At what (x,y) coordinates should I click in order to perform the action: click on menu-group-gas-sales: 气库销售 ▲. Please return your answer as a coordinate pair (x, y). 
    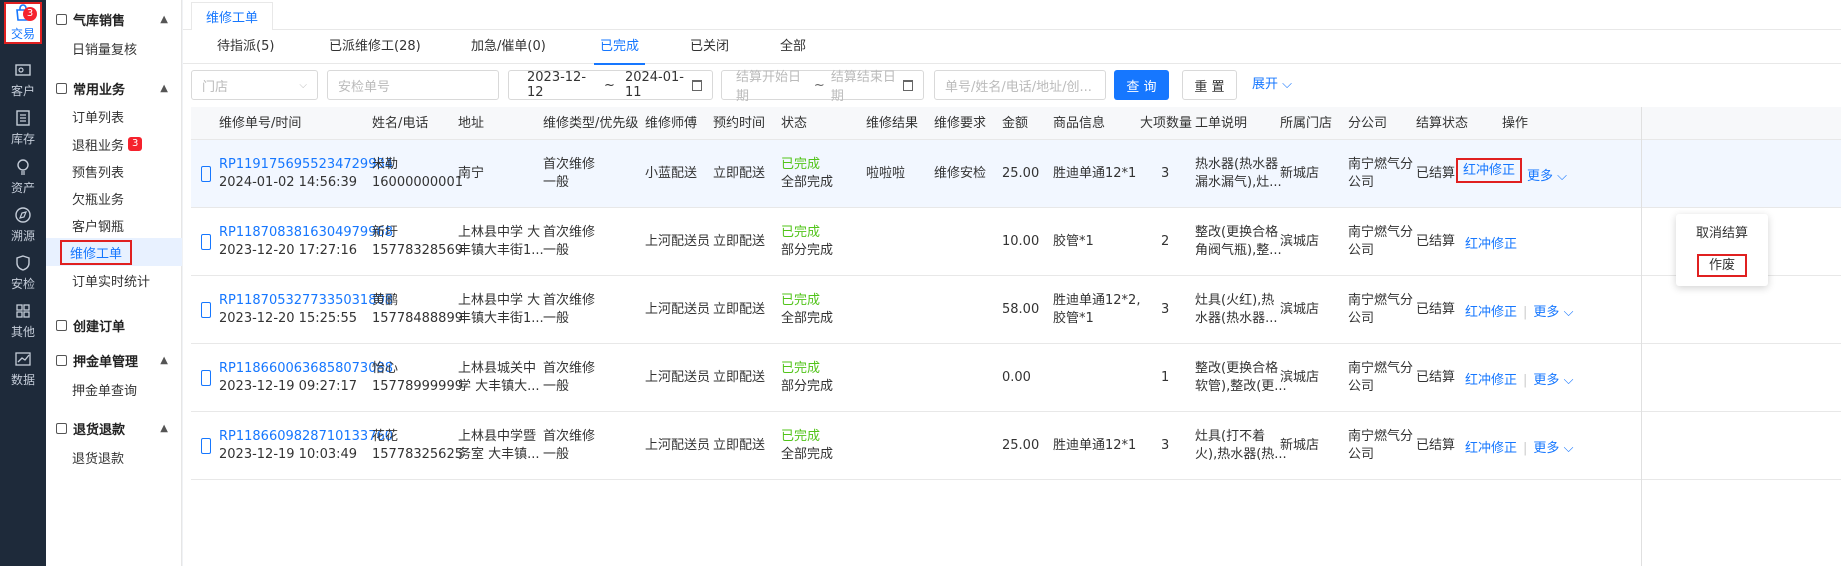
    Looking at the image, I should click on (114, 19).